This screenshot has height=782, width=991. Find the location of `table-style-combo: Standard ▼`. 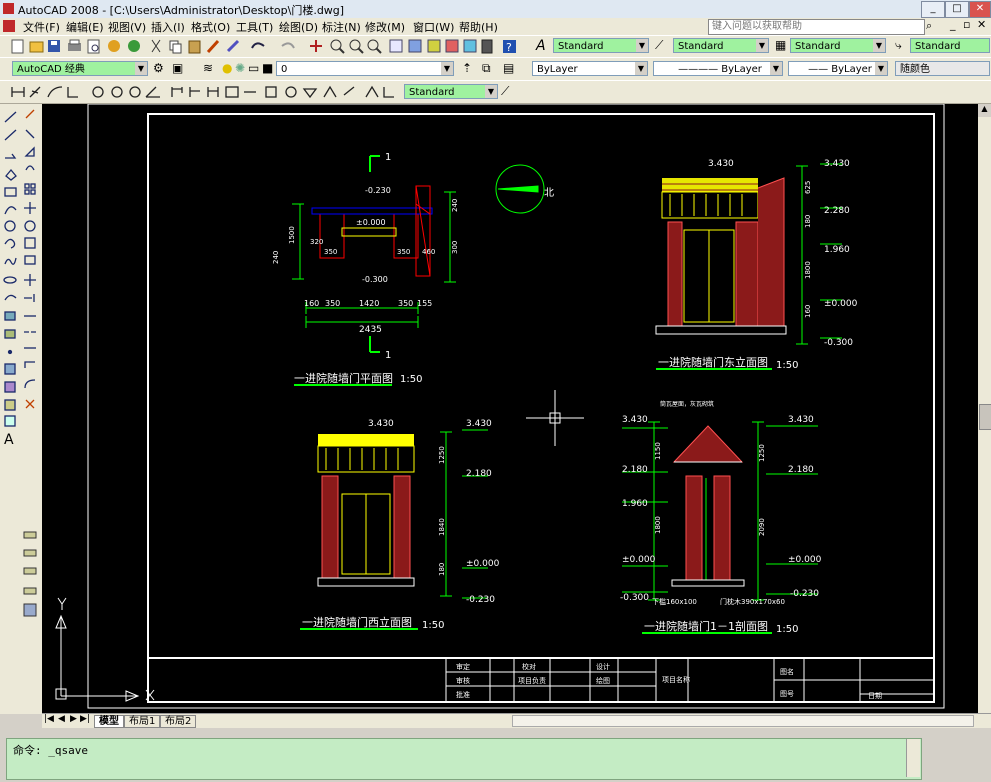

table-style-combo: Standard ▼ is located at coordinates (838, 45).